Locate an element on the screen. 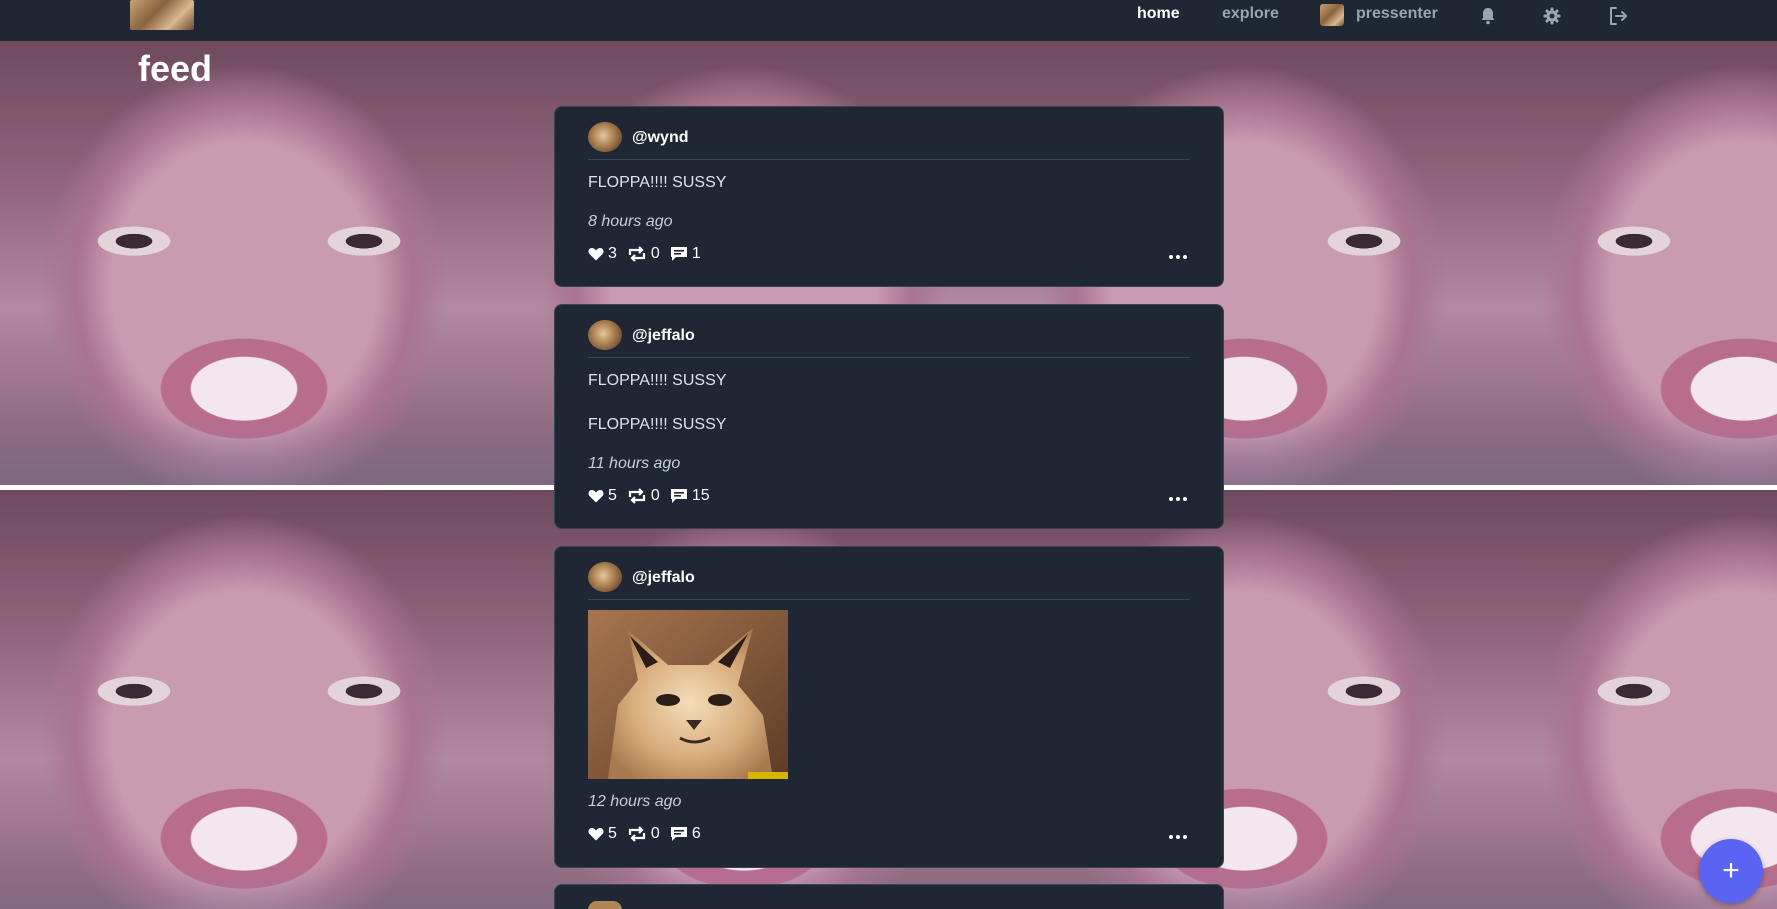 This screenshot has height=909, width=1777. gear-icon is located at coordinates (1552, 16).